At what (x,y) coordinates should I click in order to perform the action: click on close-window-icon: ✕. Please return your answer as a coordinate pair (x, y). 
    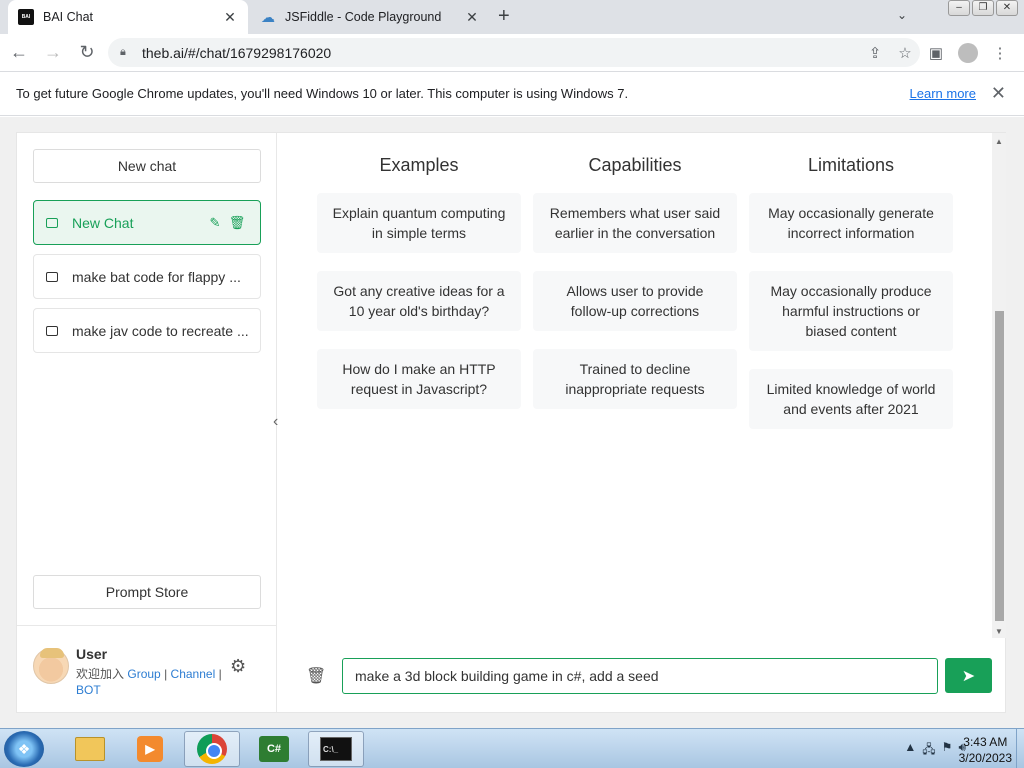
    Looking at the image, I should click on (1007, 8).